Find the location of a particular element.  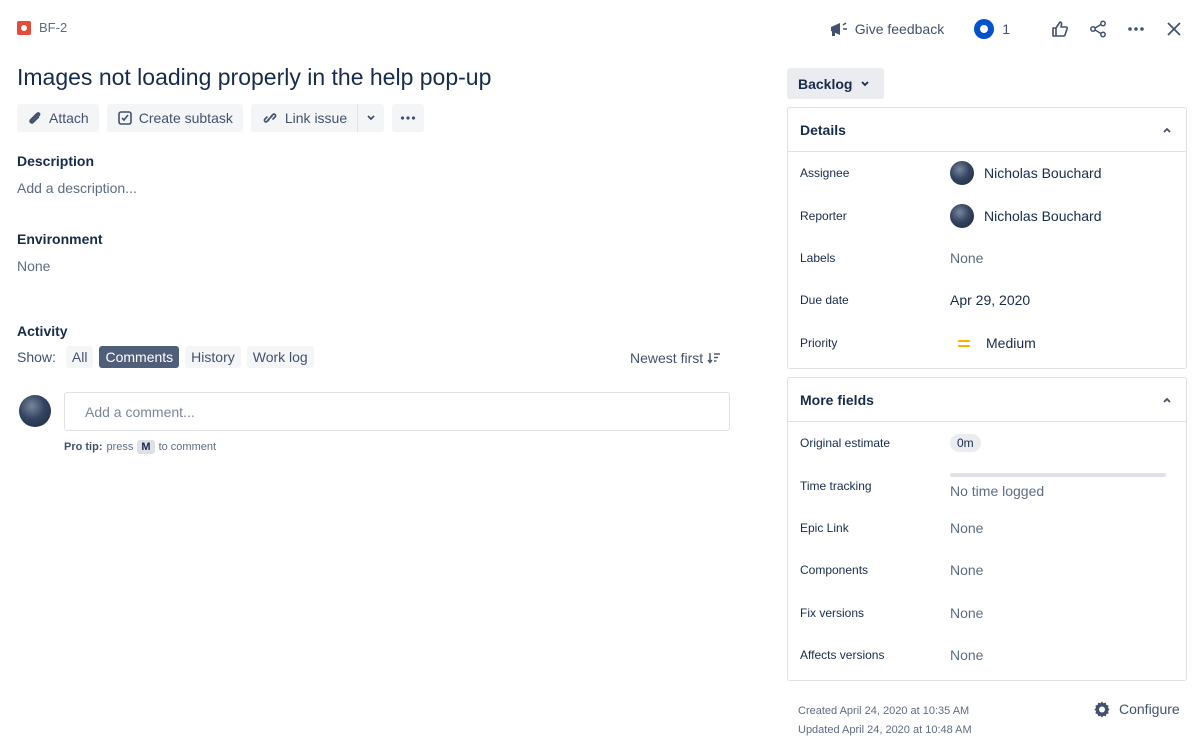

field-epic-link: Epic Link None is located at coordinates (987, 528).